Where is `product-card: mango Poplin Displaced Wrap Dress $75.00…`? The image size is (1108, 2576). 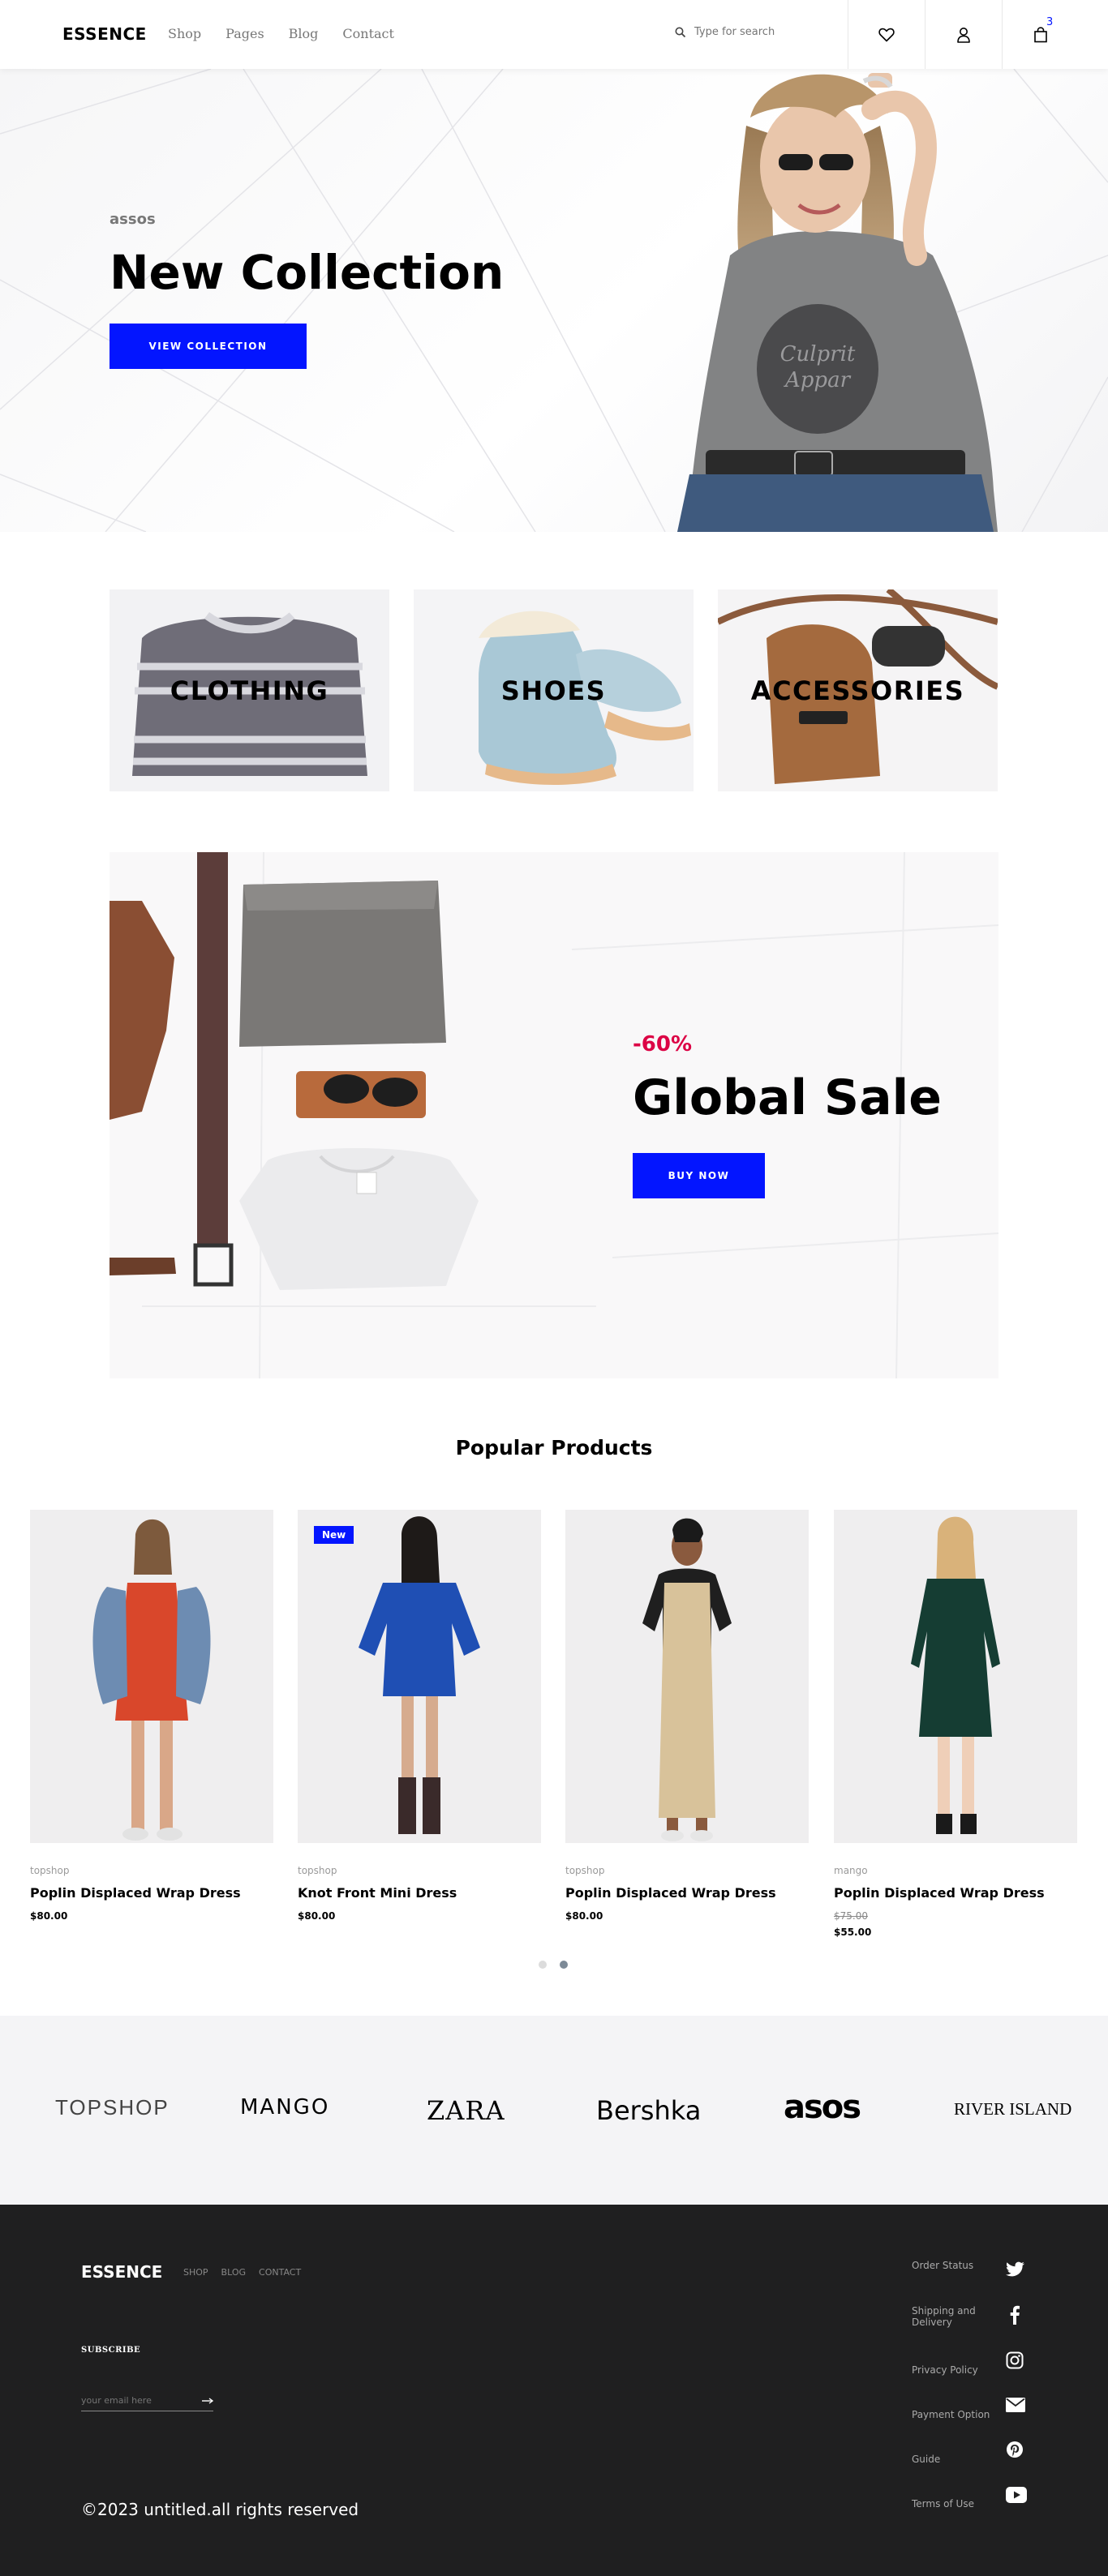
product-card: mango Poplin Displaced Wrap Dress $75.00… is located at coordinates (955, 1724).